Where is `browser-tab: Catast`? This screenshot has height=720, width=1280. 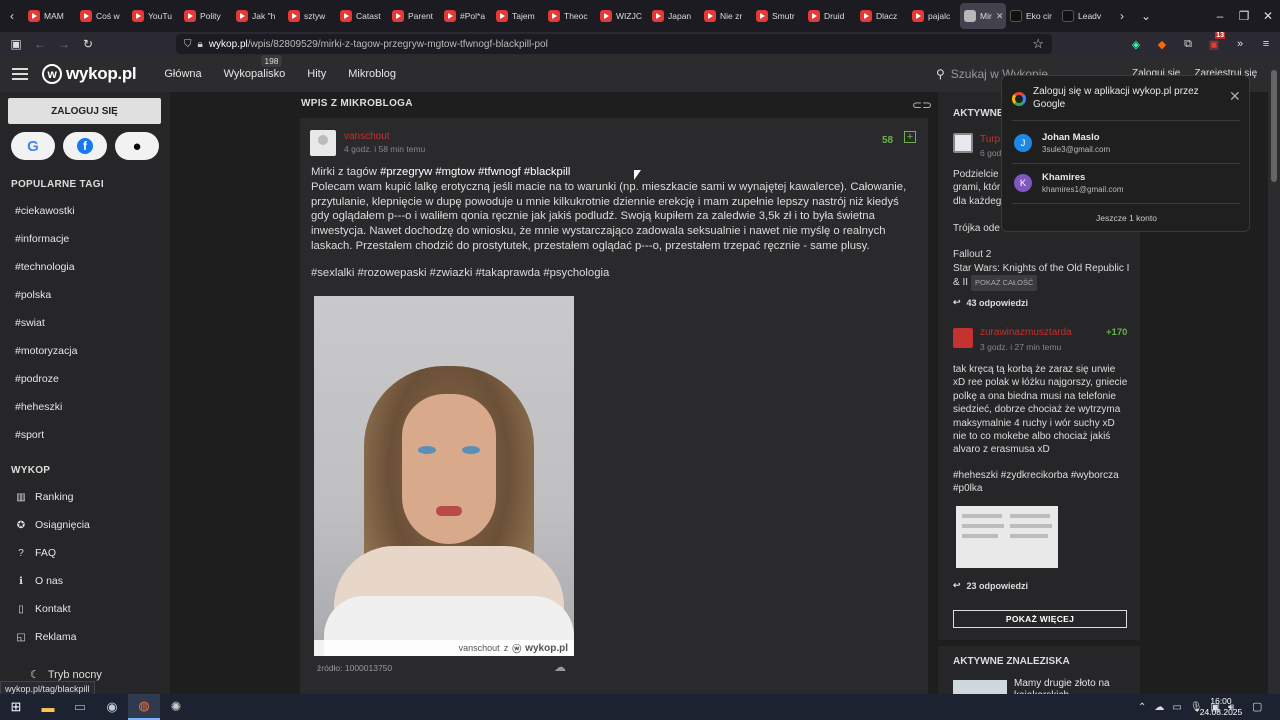 browser-tab: Catast is located at coordinates (362, 16).